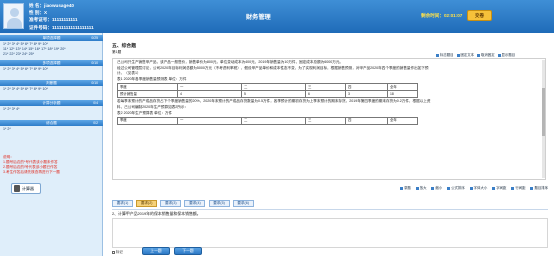  I want to click on table-caption: 表1 2020年各季度销售量预测表 单位：万件, so click(152, 78).